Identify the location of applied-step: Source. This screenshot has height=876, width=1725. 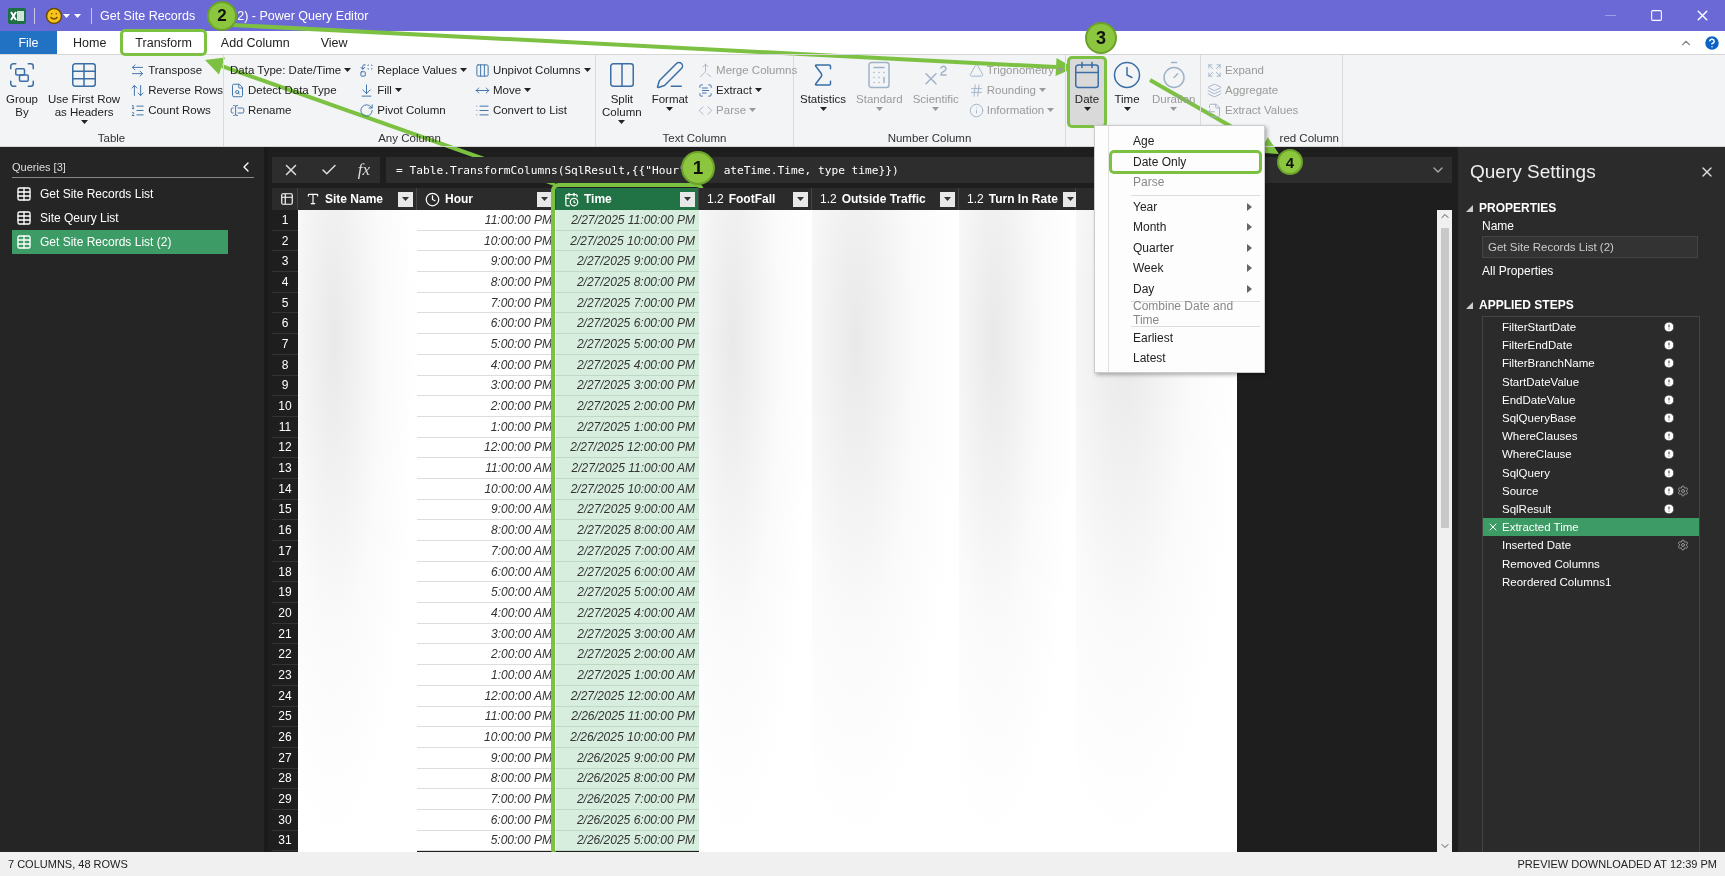
(1591, 490).